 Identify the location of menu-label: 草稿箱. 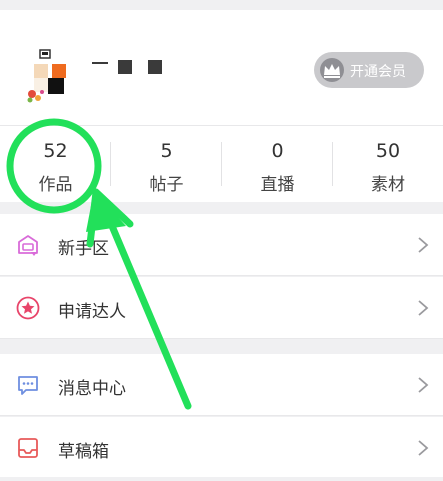
(83, 452).